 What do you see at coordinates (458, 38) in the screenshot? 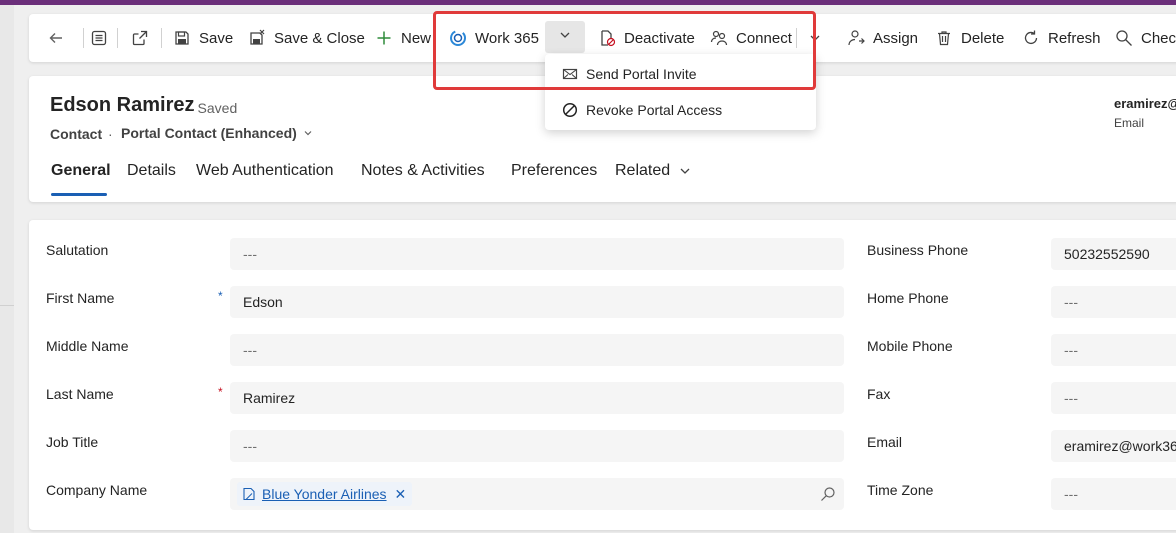
I see `work365-logo-icon` at bounding box center [458, 38].